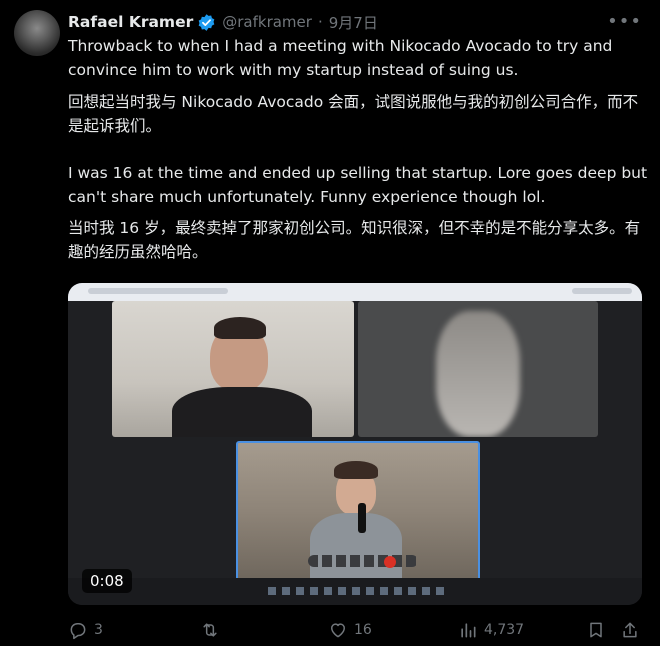  Describe the element at coordinates (468, 630) in the screenshot. I see `views-icon` at that location.